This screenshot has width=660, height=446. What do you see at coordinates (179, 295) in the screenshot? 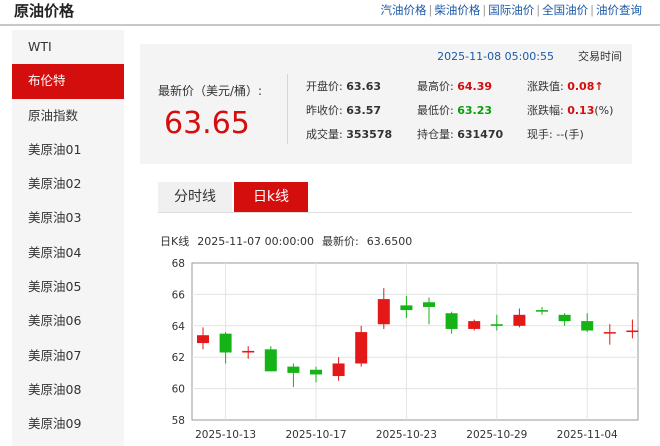
I see `y-tick-label: 66` at bounding box center [179, 295].